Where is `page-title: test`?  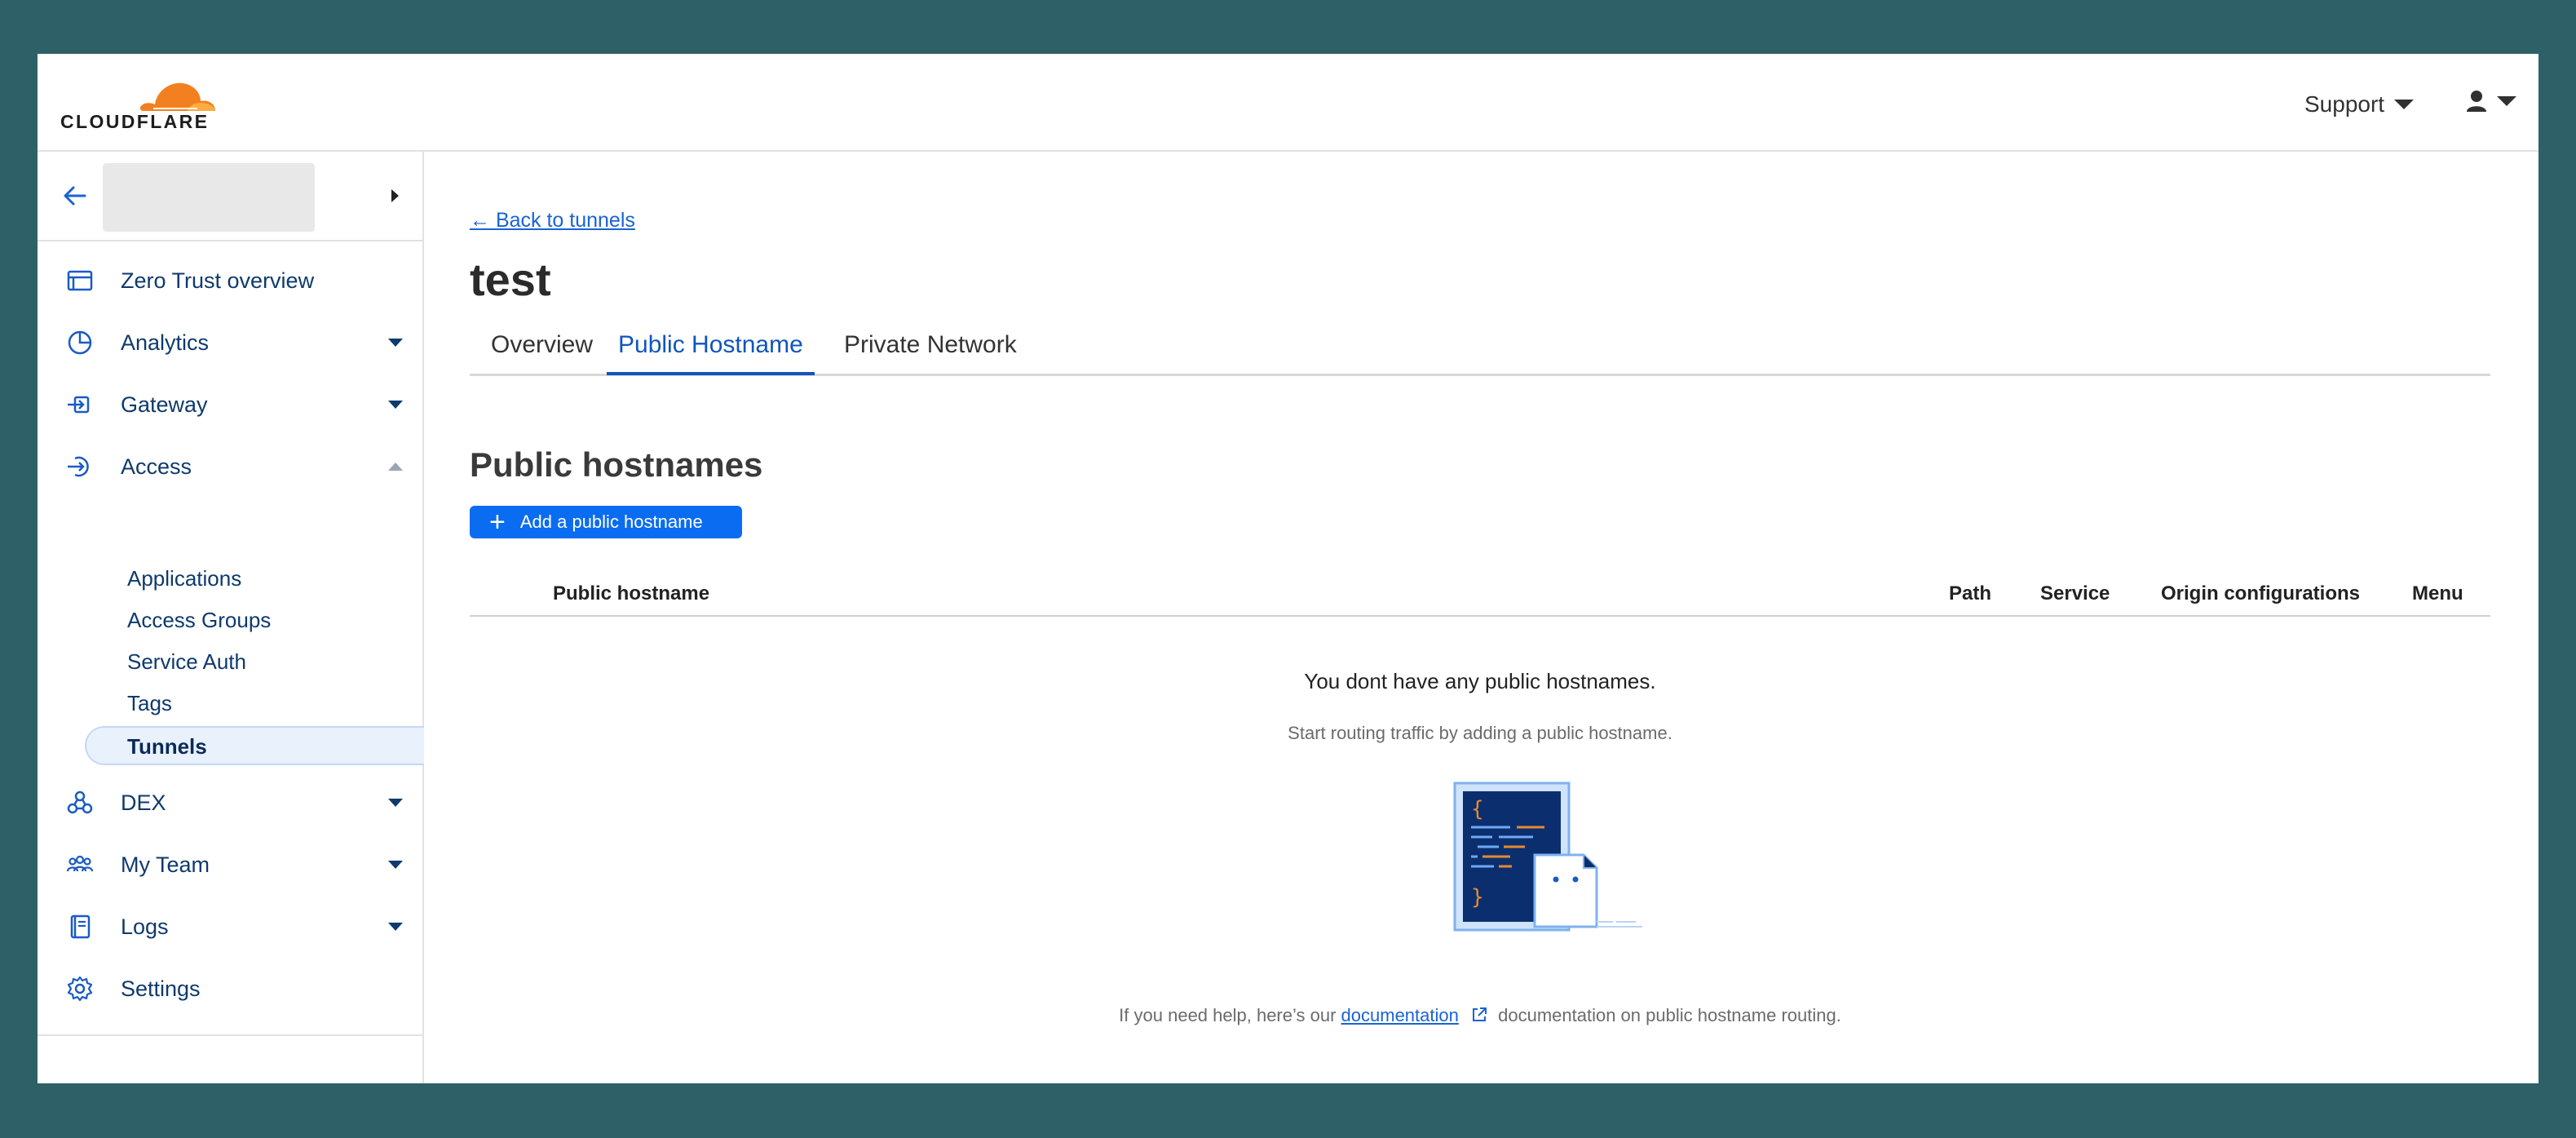
page-title: test is located at coordinates (510, 279).